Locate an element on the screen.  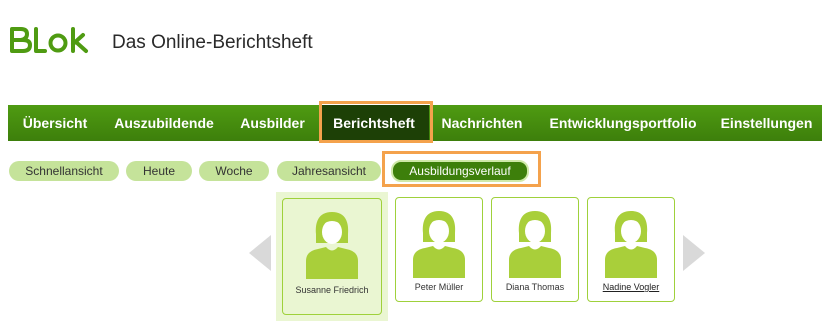
person-card-nadine-vogler: Nadine Vogler is located at coordinates (631, 249).